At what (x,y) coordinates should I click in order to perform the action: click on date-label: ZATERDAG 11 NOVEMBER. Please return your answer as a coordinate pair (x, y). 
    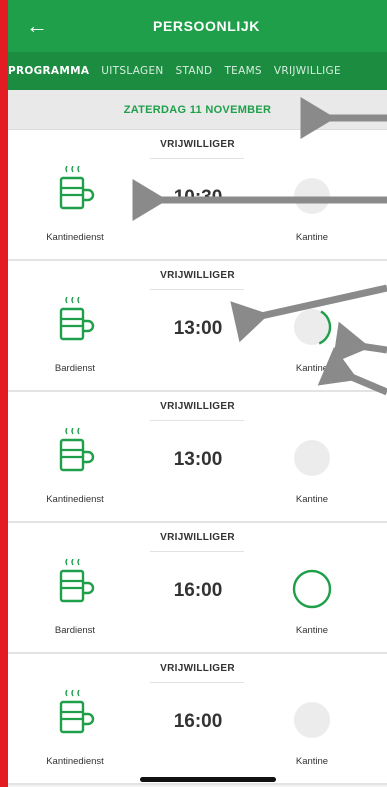
    Looking at the image, I should click on (197, 109).